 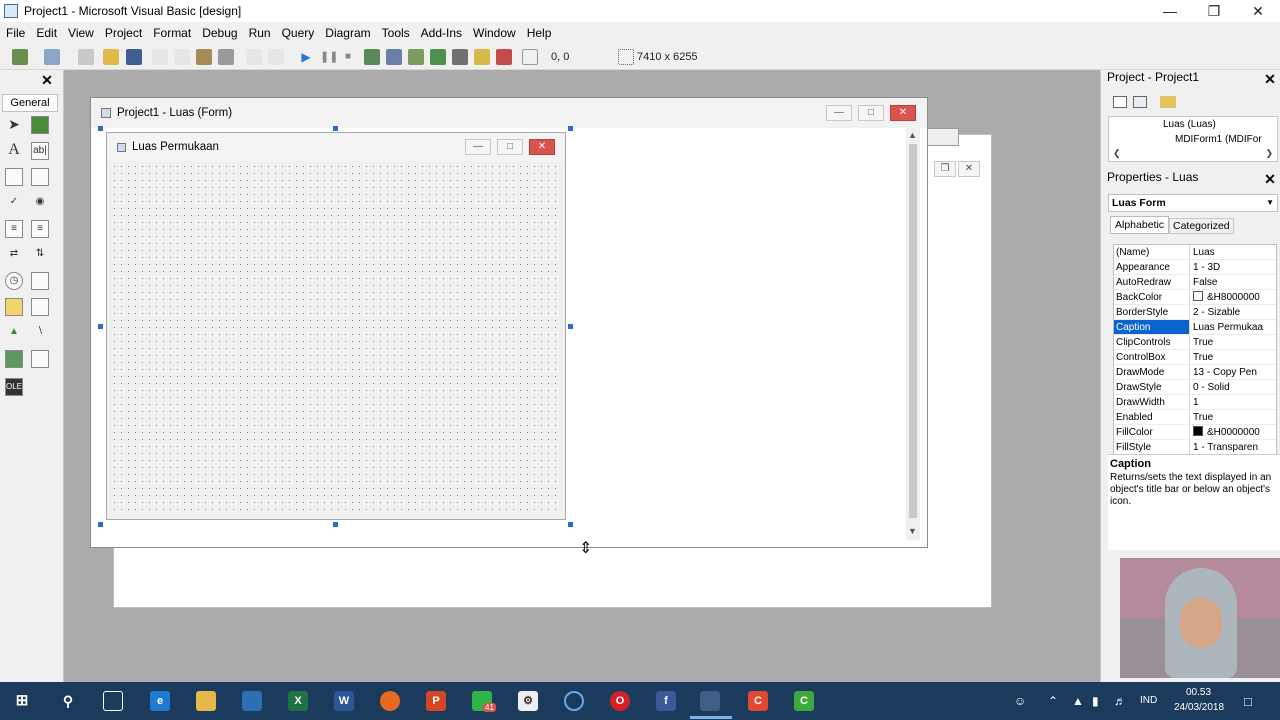 I want to click on tree-scroll-left-icon: ❮, so click(x=1117, y=153).